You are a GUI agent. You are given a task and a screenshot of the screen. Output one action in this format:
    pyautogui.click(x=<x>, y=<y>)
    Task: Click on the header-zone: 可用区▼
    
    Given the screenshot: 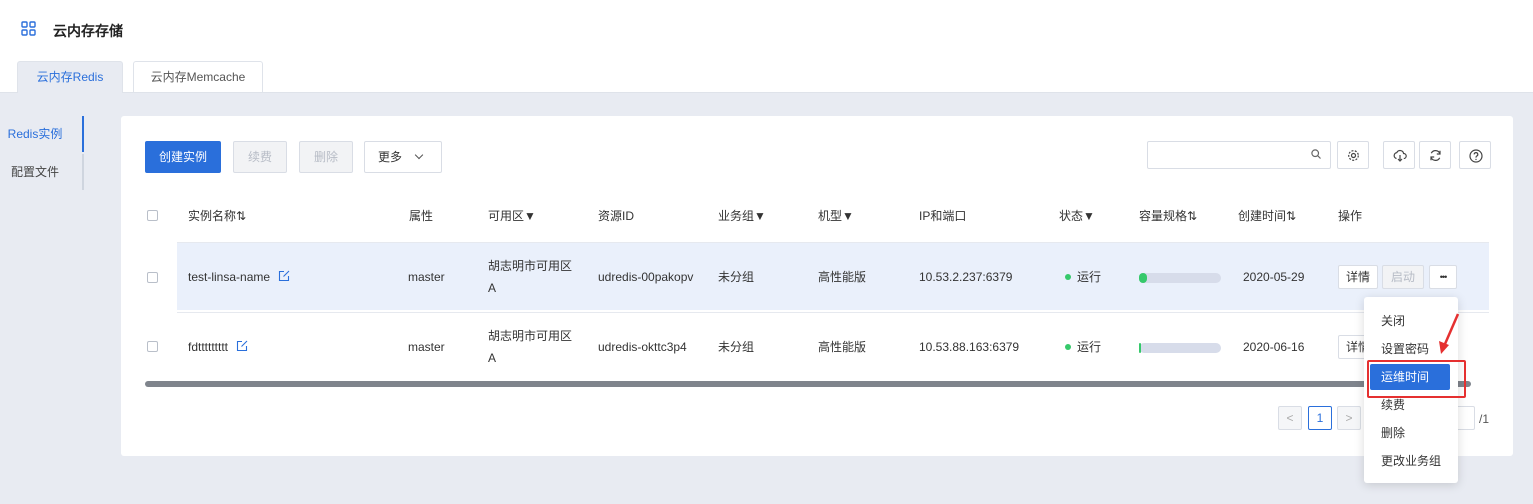 What is the action you would take?
    pyautogui.click(x=512, y=222)
    